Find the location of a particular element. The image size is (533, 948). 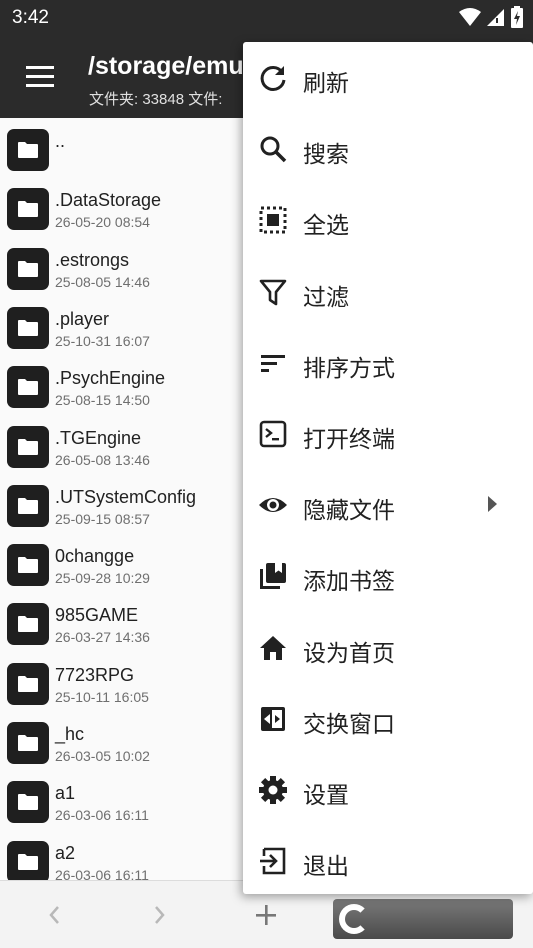

cr173-logo-icon is located at coordinates (354, 919).